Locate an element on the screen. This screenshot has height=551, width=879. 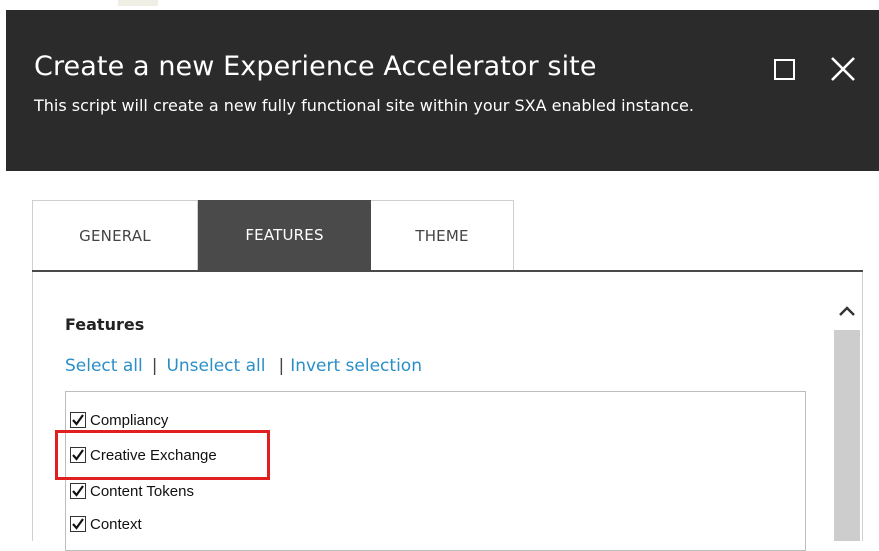
features-heading: Features is located at coordinates (105, 324).